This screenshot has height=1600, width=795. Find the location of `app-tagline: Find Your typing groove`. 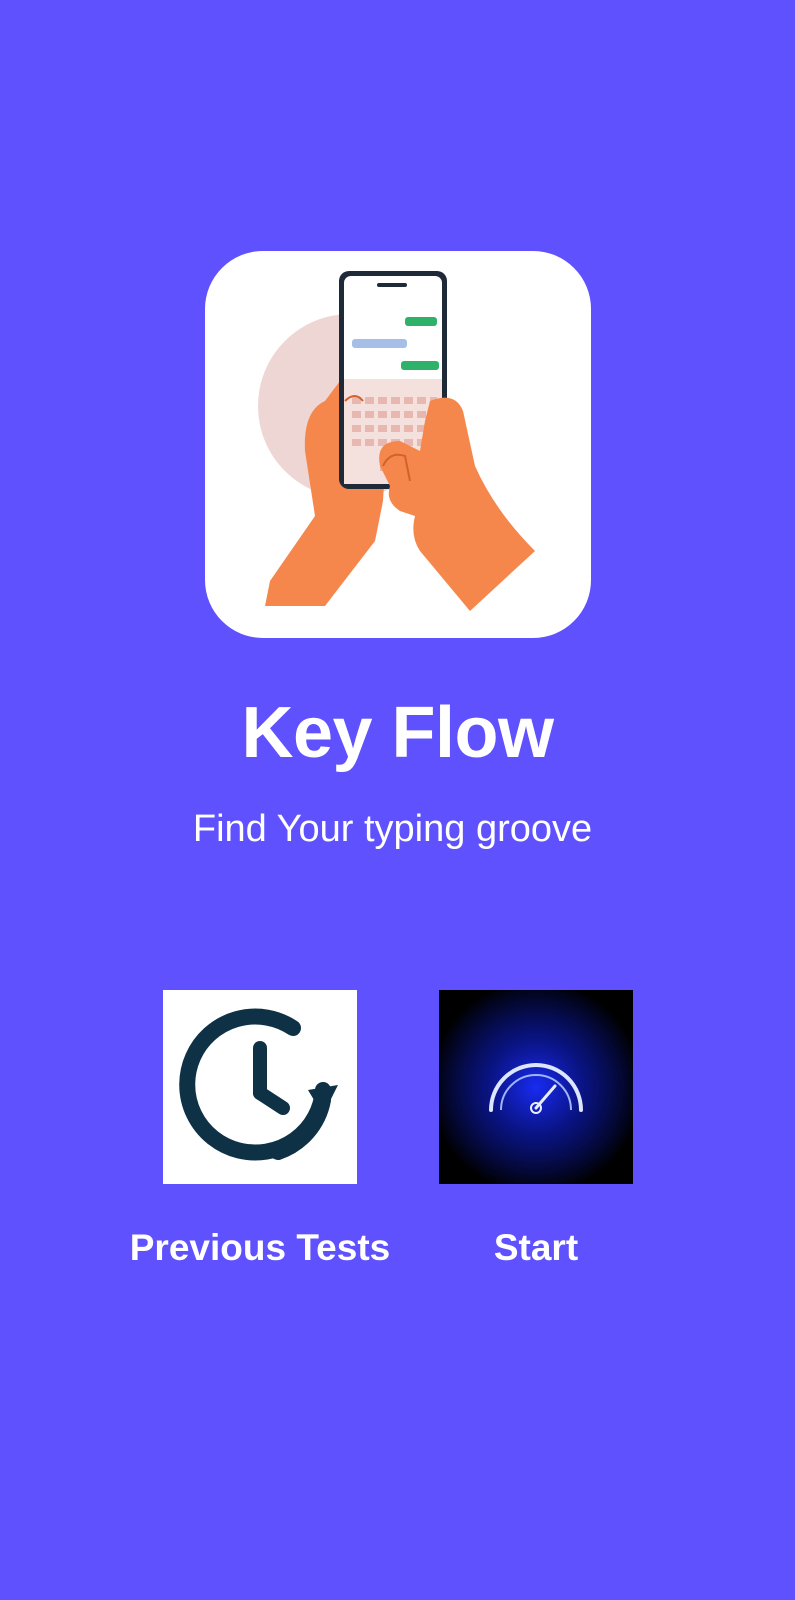

app-tagline: Find Your typing groove is located at coordinates (392, 829).